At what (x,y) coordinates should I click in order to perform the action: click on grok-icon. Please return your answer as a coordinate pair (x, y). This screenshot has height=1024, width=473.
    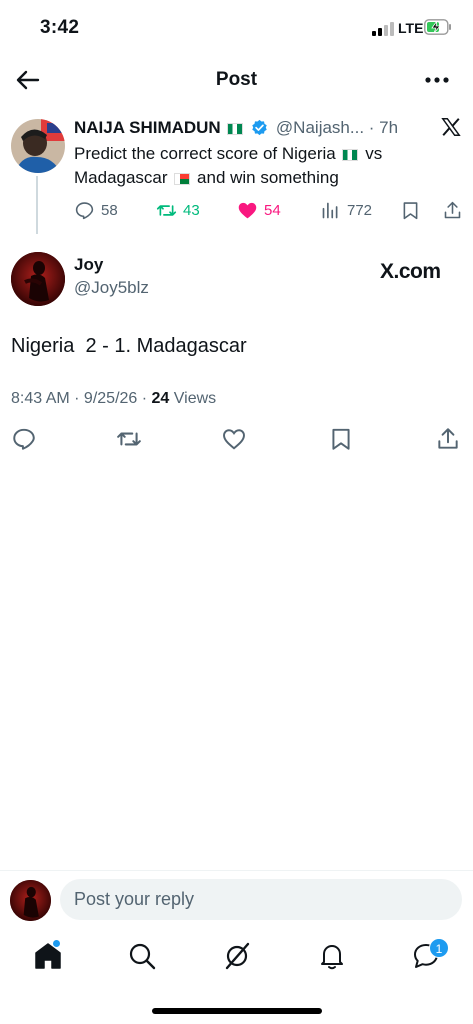
    Looking at the image, I should click on (237, 956).